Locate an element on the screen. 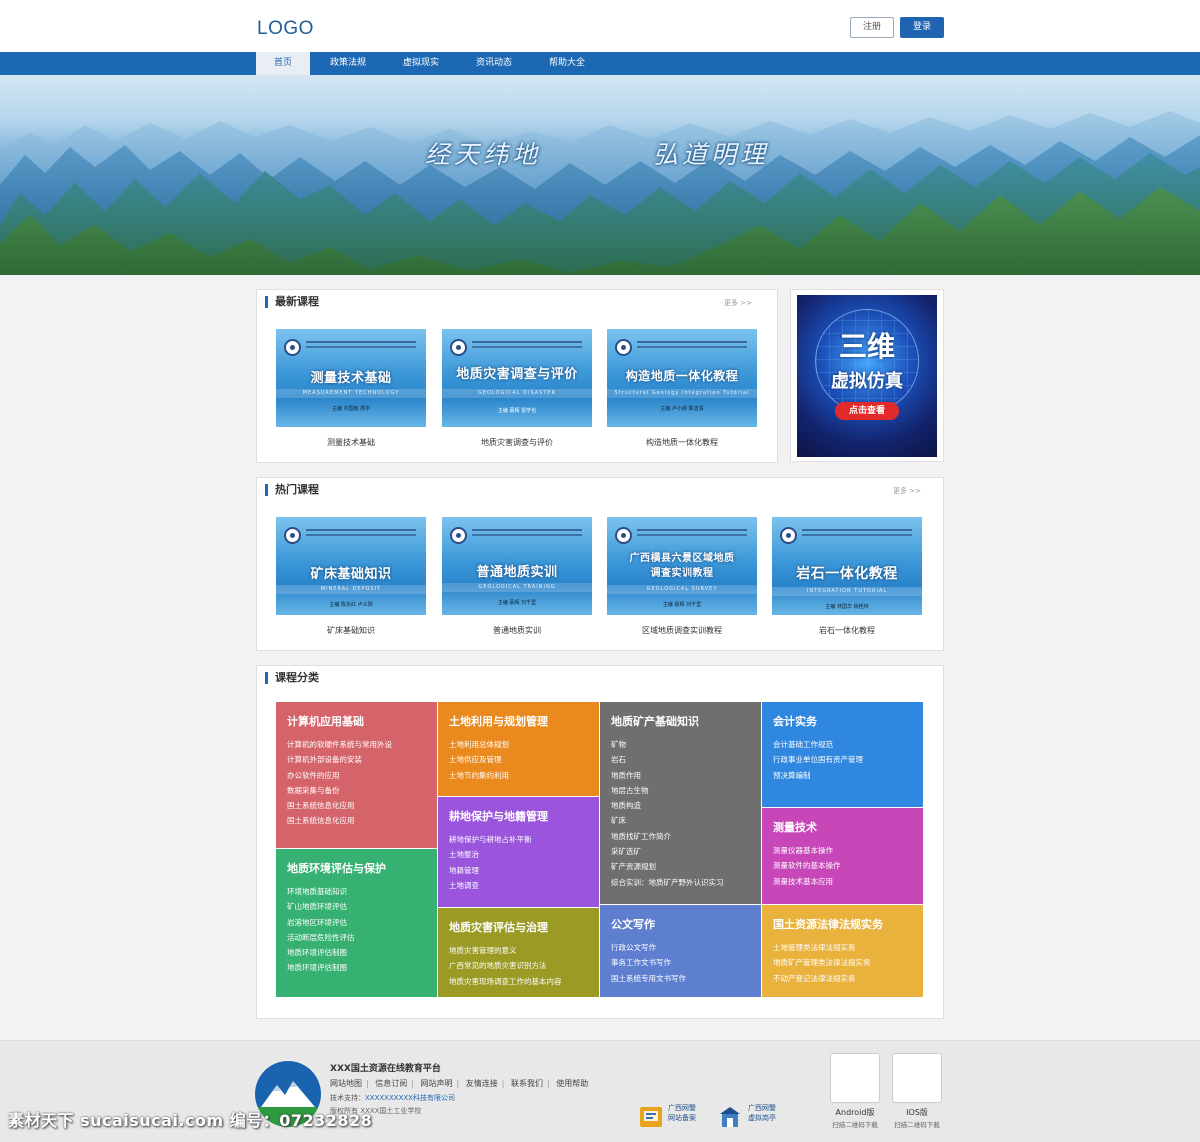 Image resolution: width=1200 pixels, height=1142 pixels. course-name: 岩石一体化教程 is located at coordinates (847, 630).